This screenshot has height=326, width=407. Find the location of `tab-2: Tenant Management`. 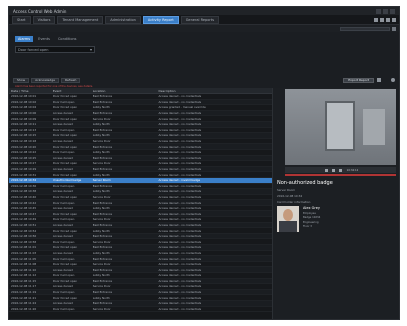

tab-2: Tenant Management is located at coordinates (80, 19).